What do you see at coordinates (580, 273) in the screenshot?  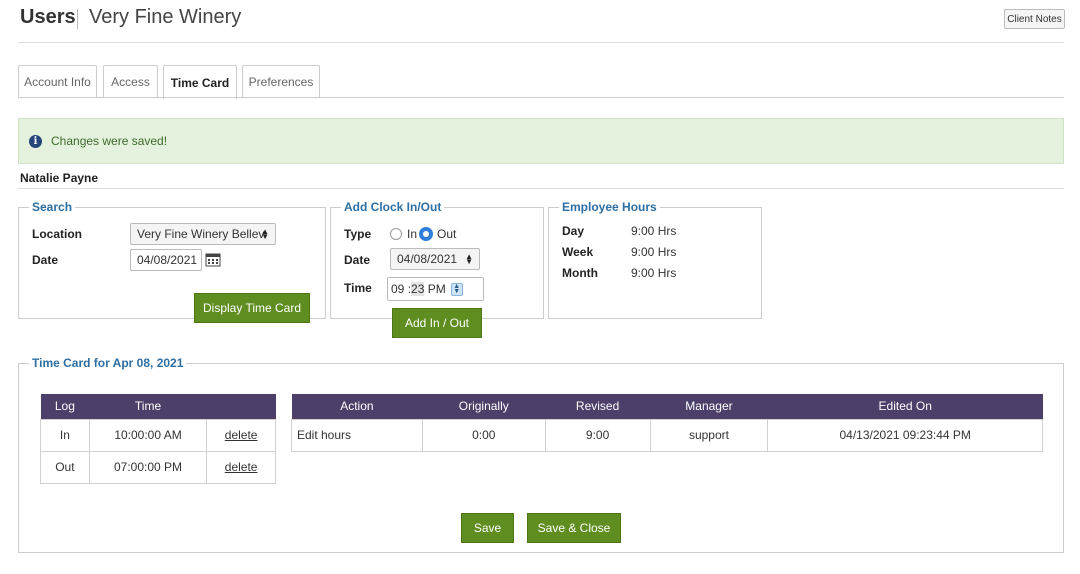 I see `hours-month-label: Month` at bounding box center [580, 273].